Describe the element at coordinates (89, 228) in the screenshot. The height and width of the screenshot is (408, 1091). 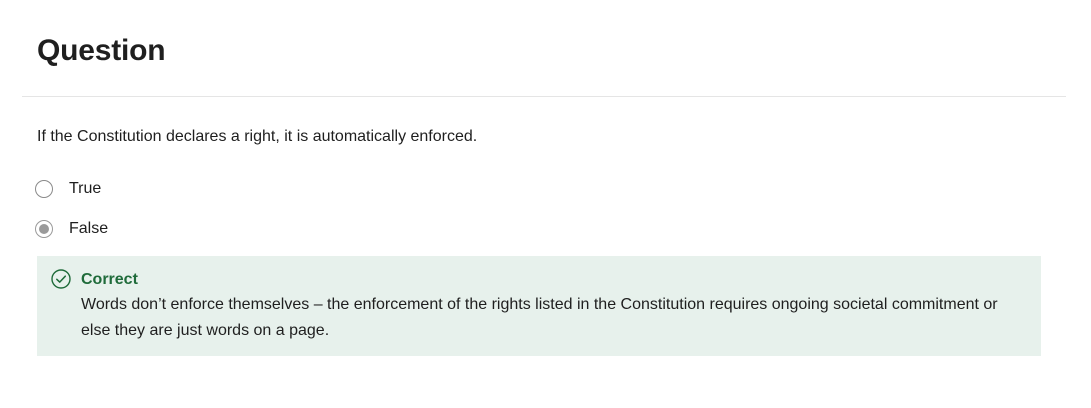
I see `option-label-false: False` at that location.